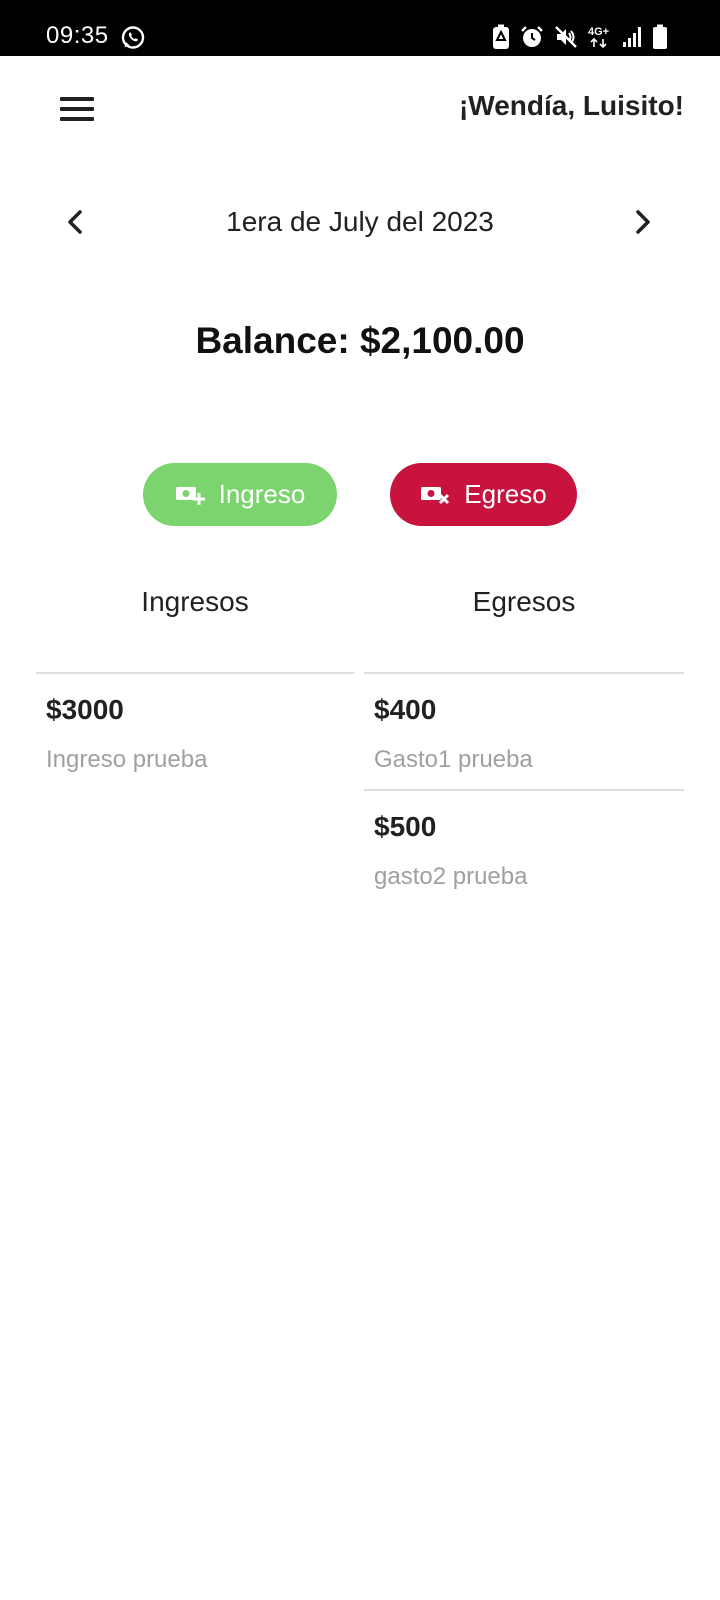  I want to click on item-description: Gasto1 prueba, so click(453, 759).